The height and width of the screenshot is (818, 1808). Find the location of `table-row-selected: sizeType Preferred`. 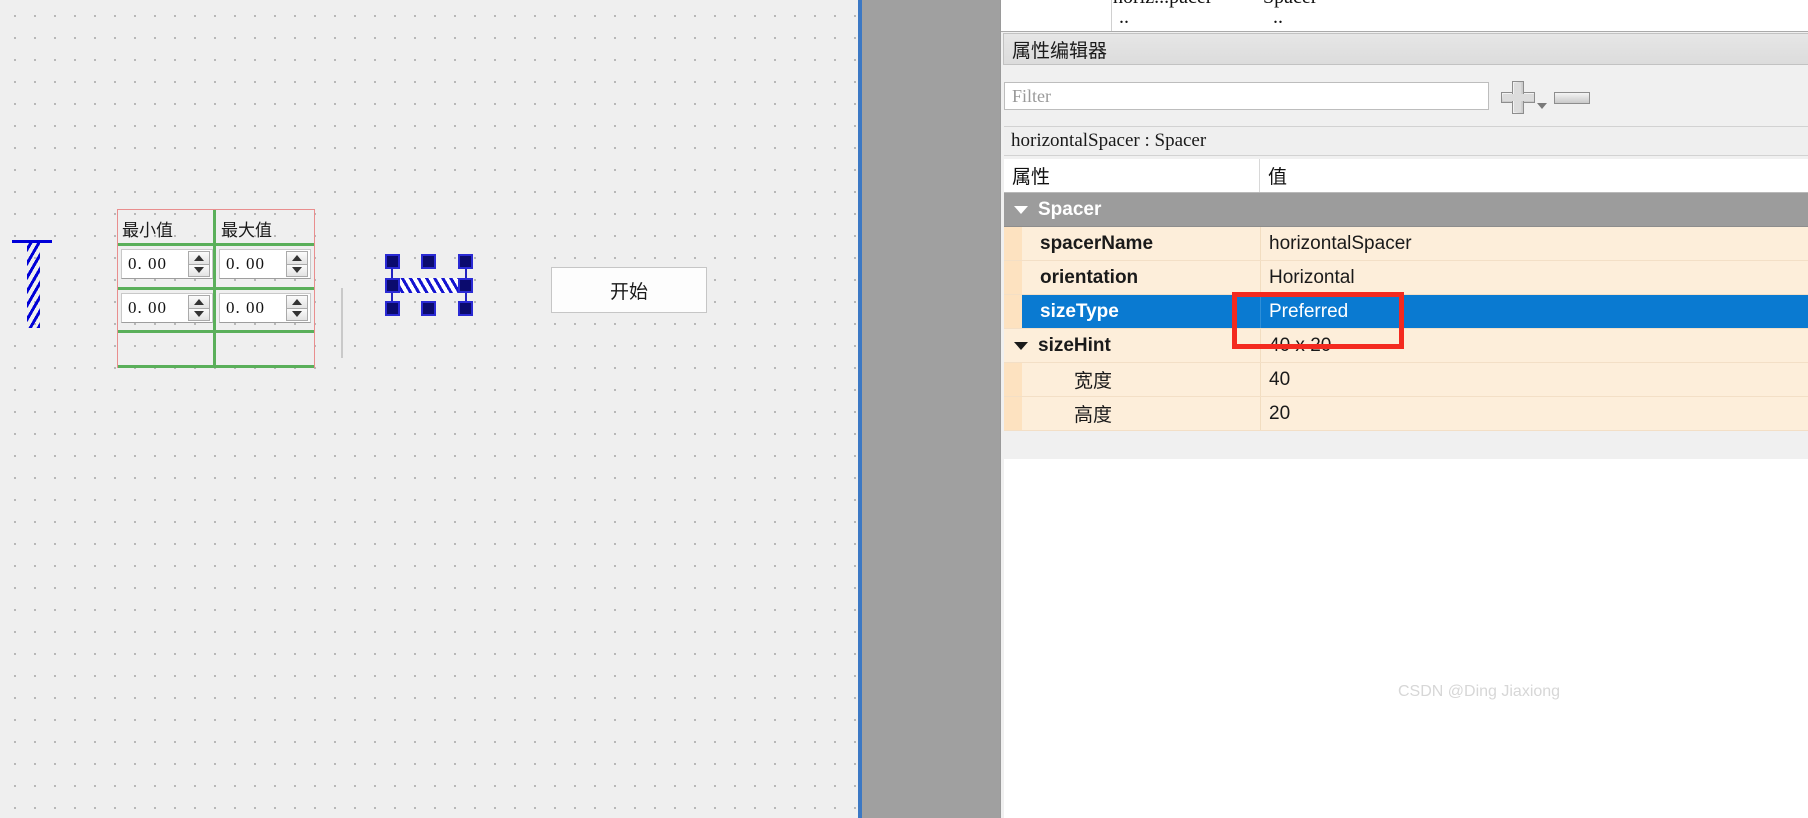

table-row-selected: sizeType Preferred is located at coordinates (1406, 312).